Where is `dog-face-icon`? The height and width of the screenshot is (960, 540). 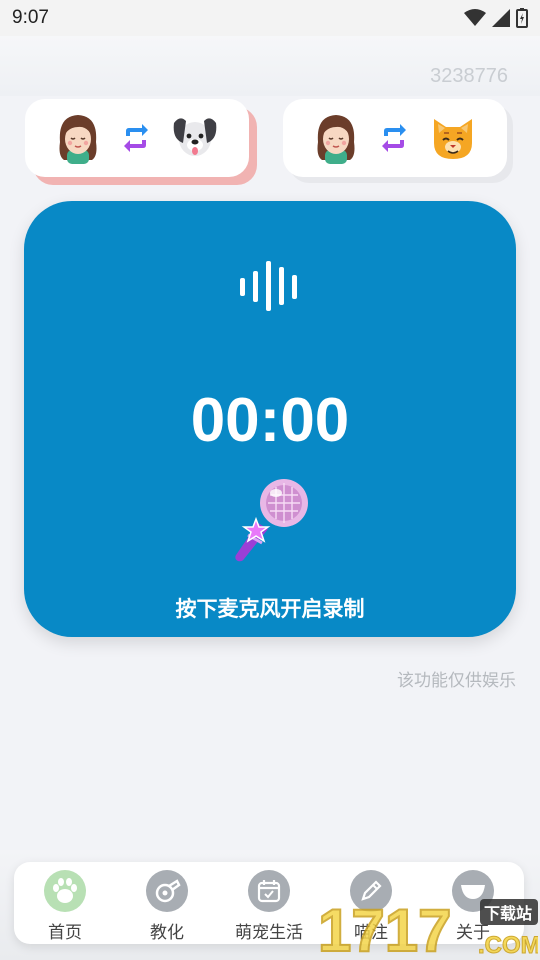 dog-face-icon is located at coordinates (195, 137).